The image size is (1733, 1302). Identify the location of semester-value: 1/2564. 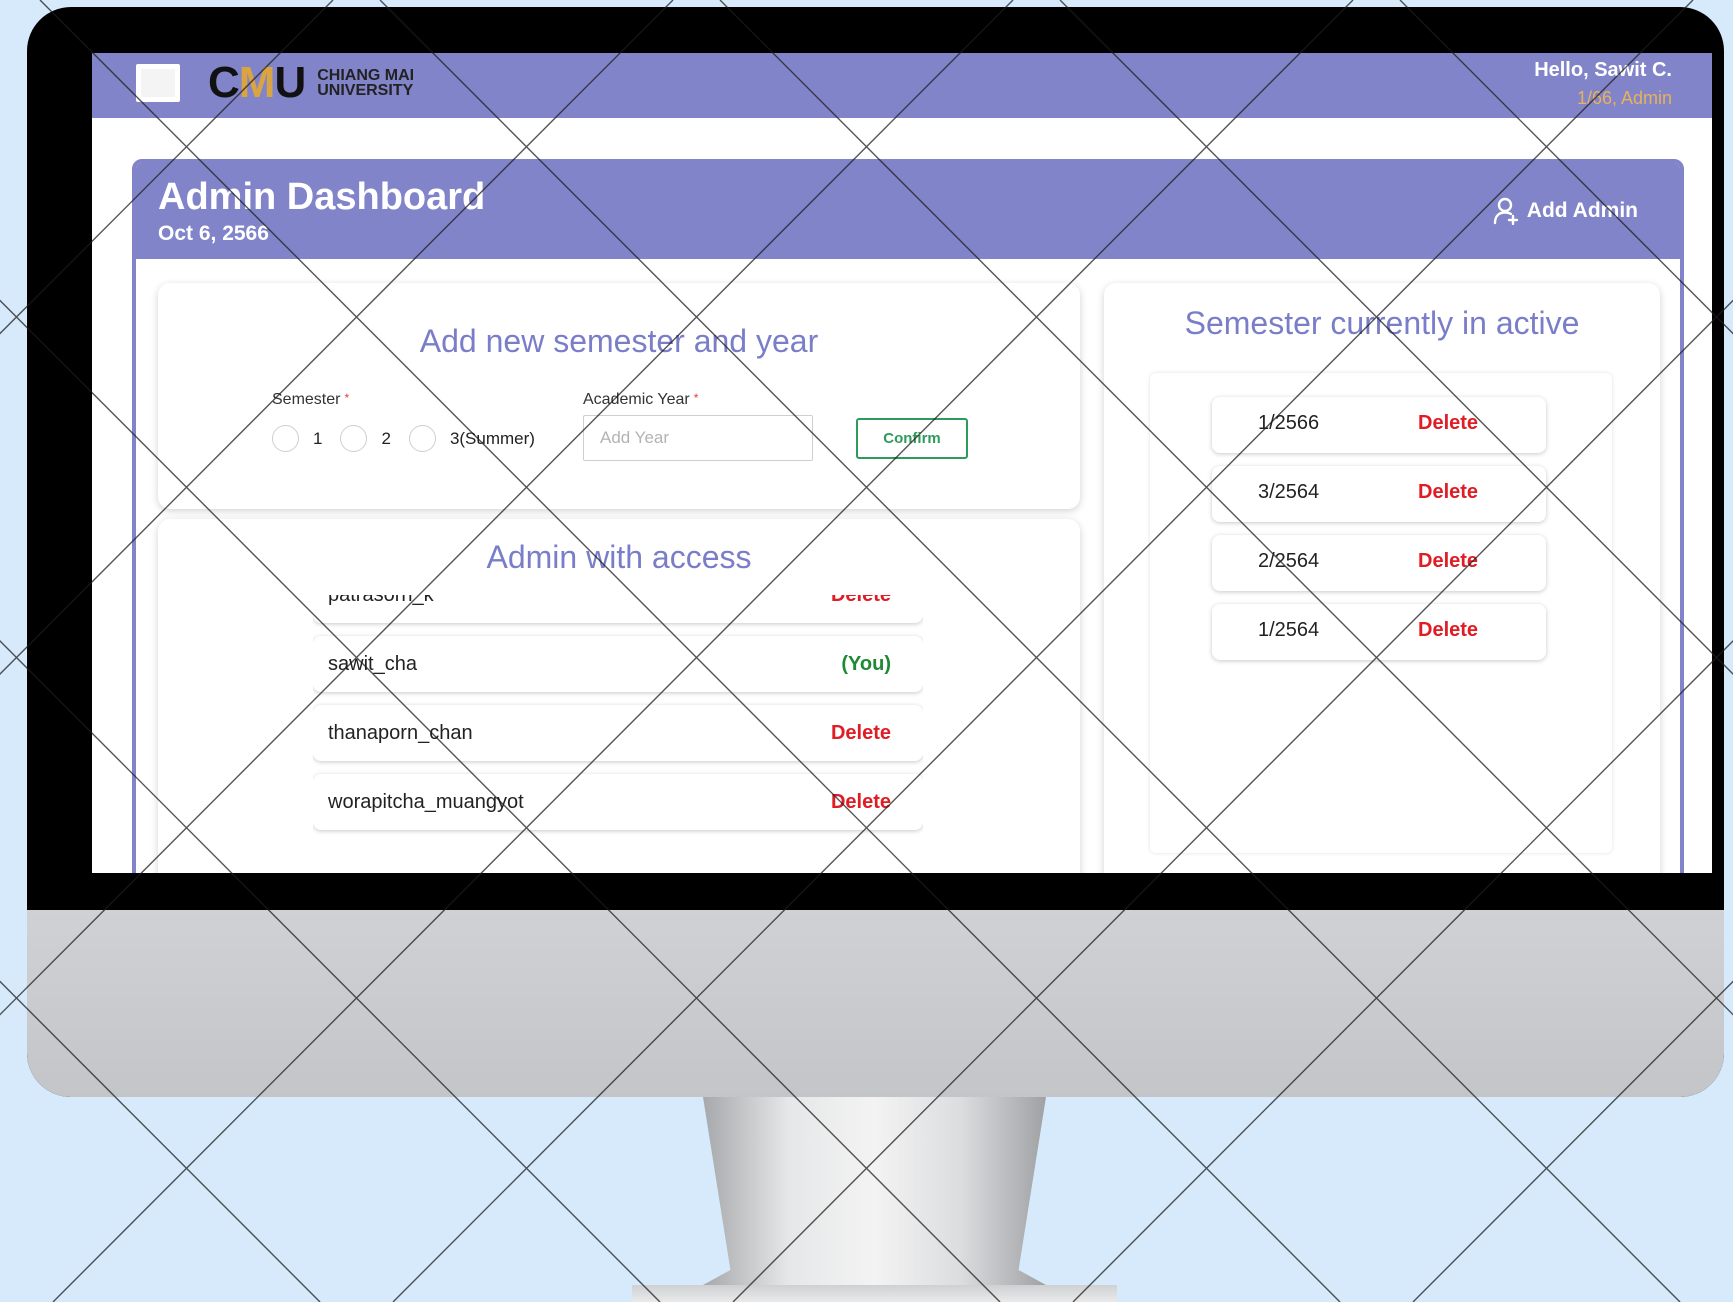
(1289, 630).